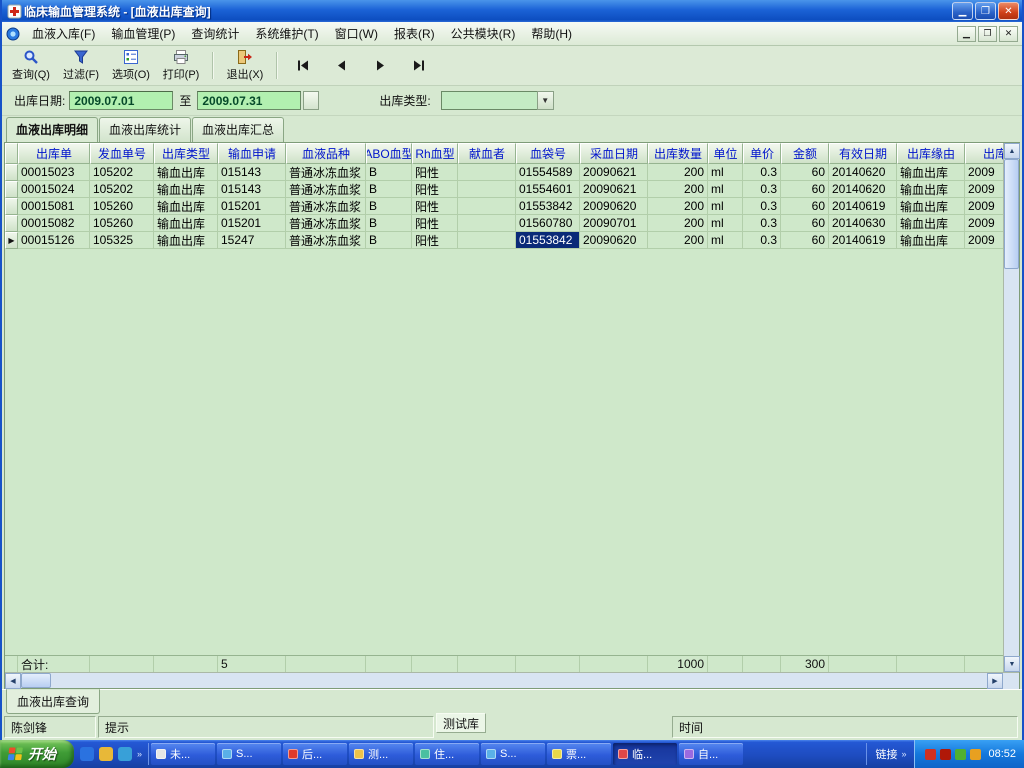  Describe the element at coordinates (497, 100) in the screenshot. I see `outbound-type-combobox: ▼` at that location.